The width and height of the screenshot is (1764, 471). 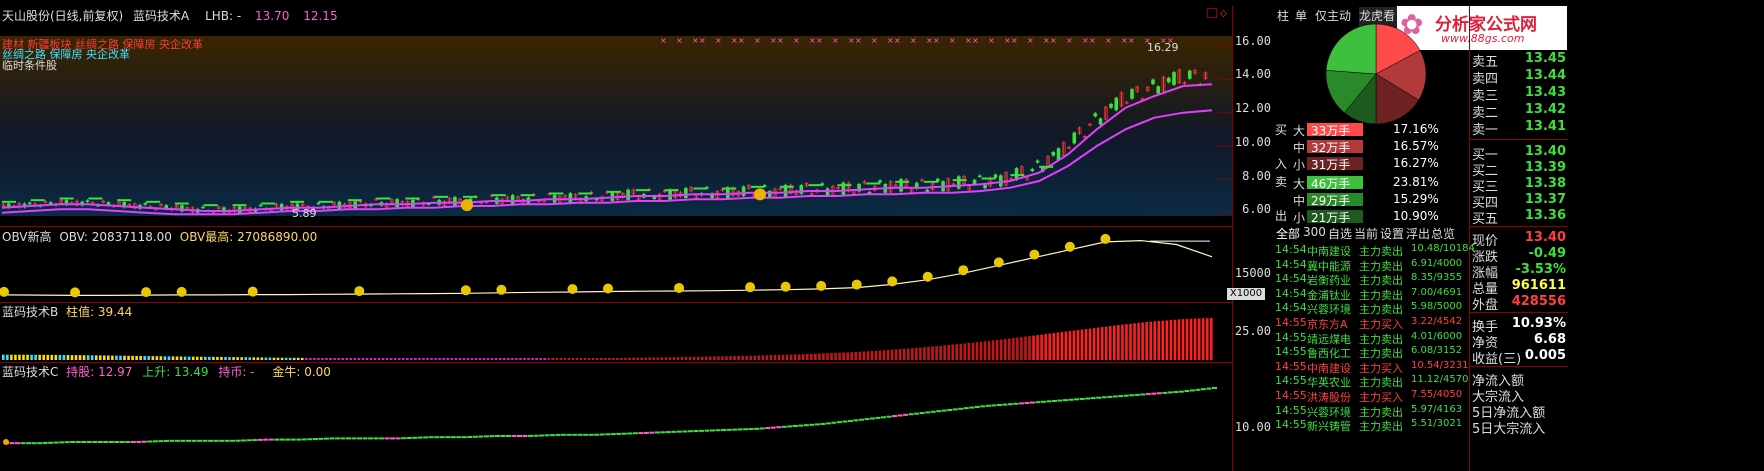 I want to click on stat-value: 961611, so click(x=1538, y=285).